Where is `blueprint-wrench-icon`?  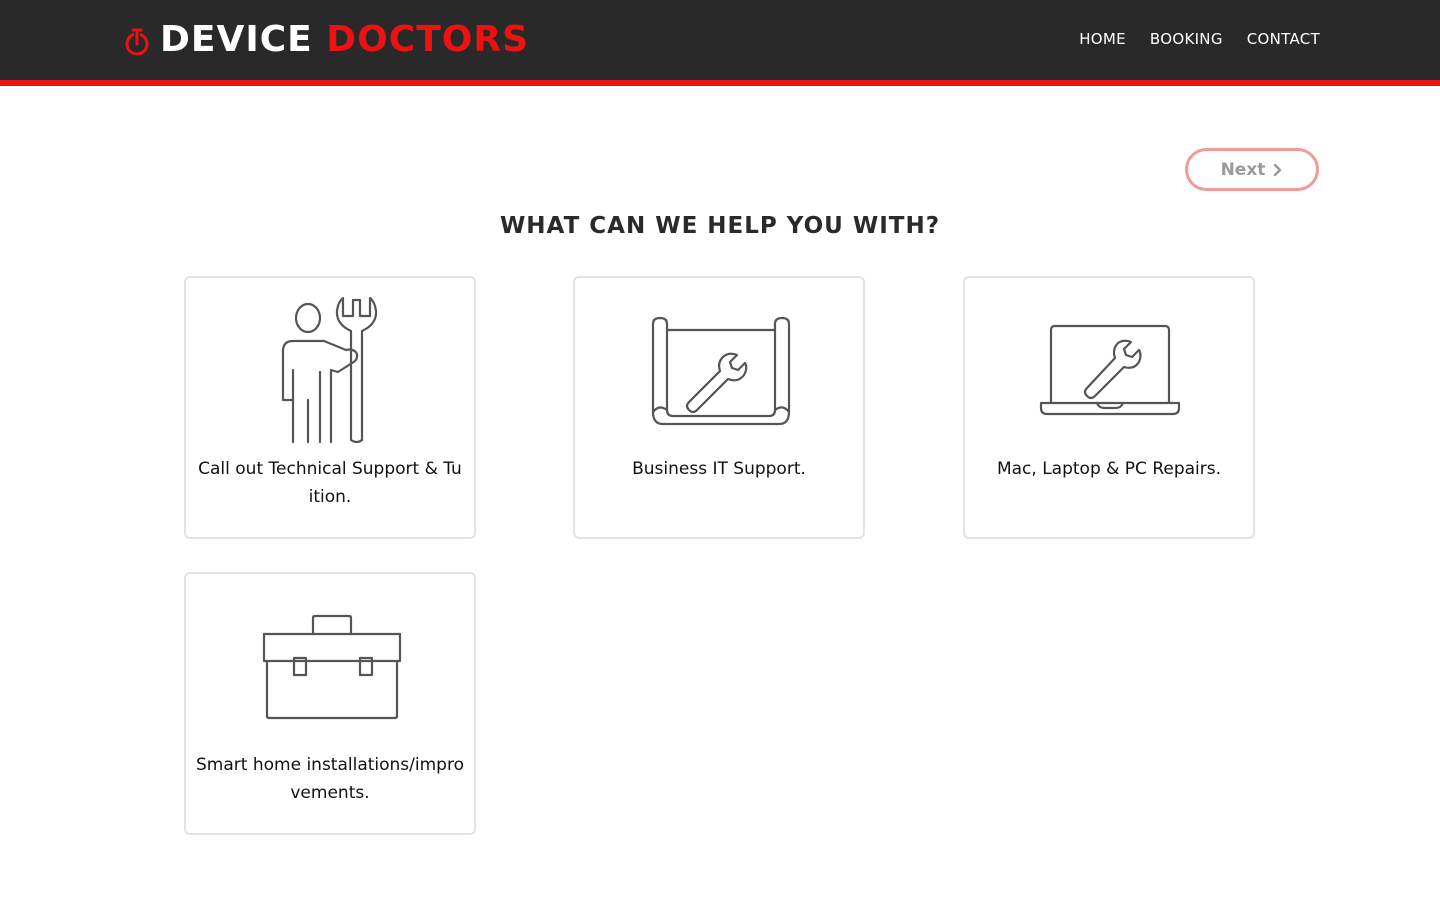
blueprint-wrench-icon is located at coordinates (721, 371).